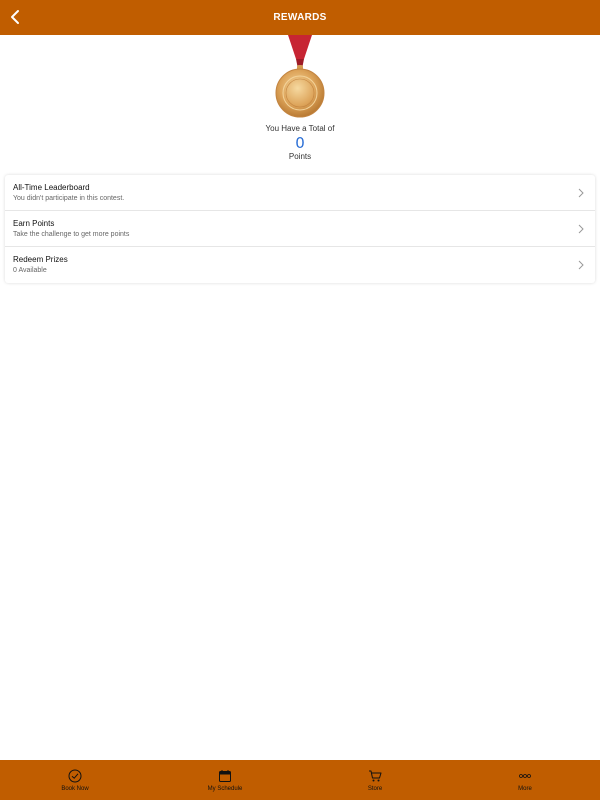 The height and width of the screenshot is (800, 600). Describe the element at coordinates (71, 234) in the screenshot. I see `menu-item-subtitle: Take the challenge to get more points` at that location.